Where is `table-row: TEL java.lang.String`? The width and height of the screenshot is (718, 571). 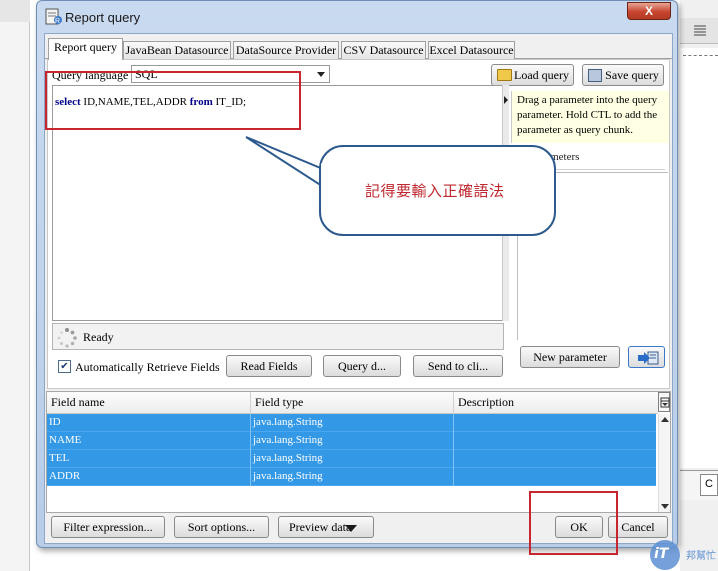
table-row: TEL java.lang.String is located at coordinates (351, 459).